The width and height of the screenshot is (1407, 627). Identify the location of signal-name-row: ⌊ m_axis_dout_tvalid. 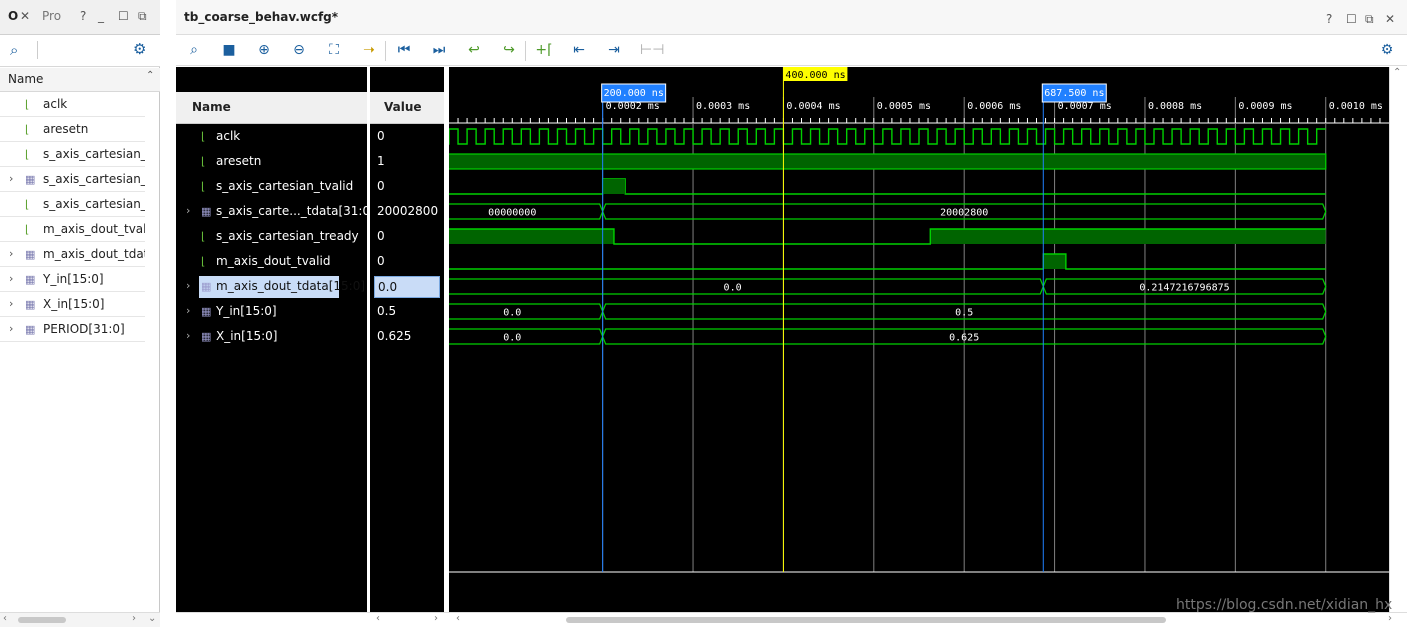
(271, 261).